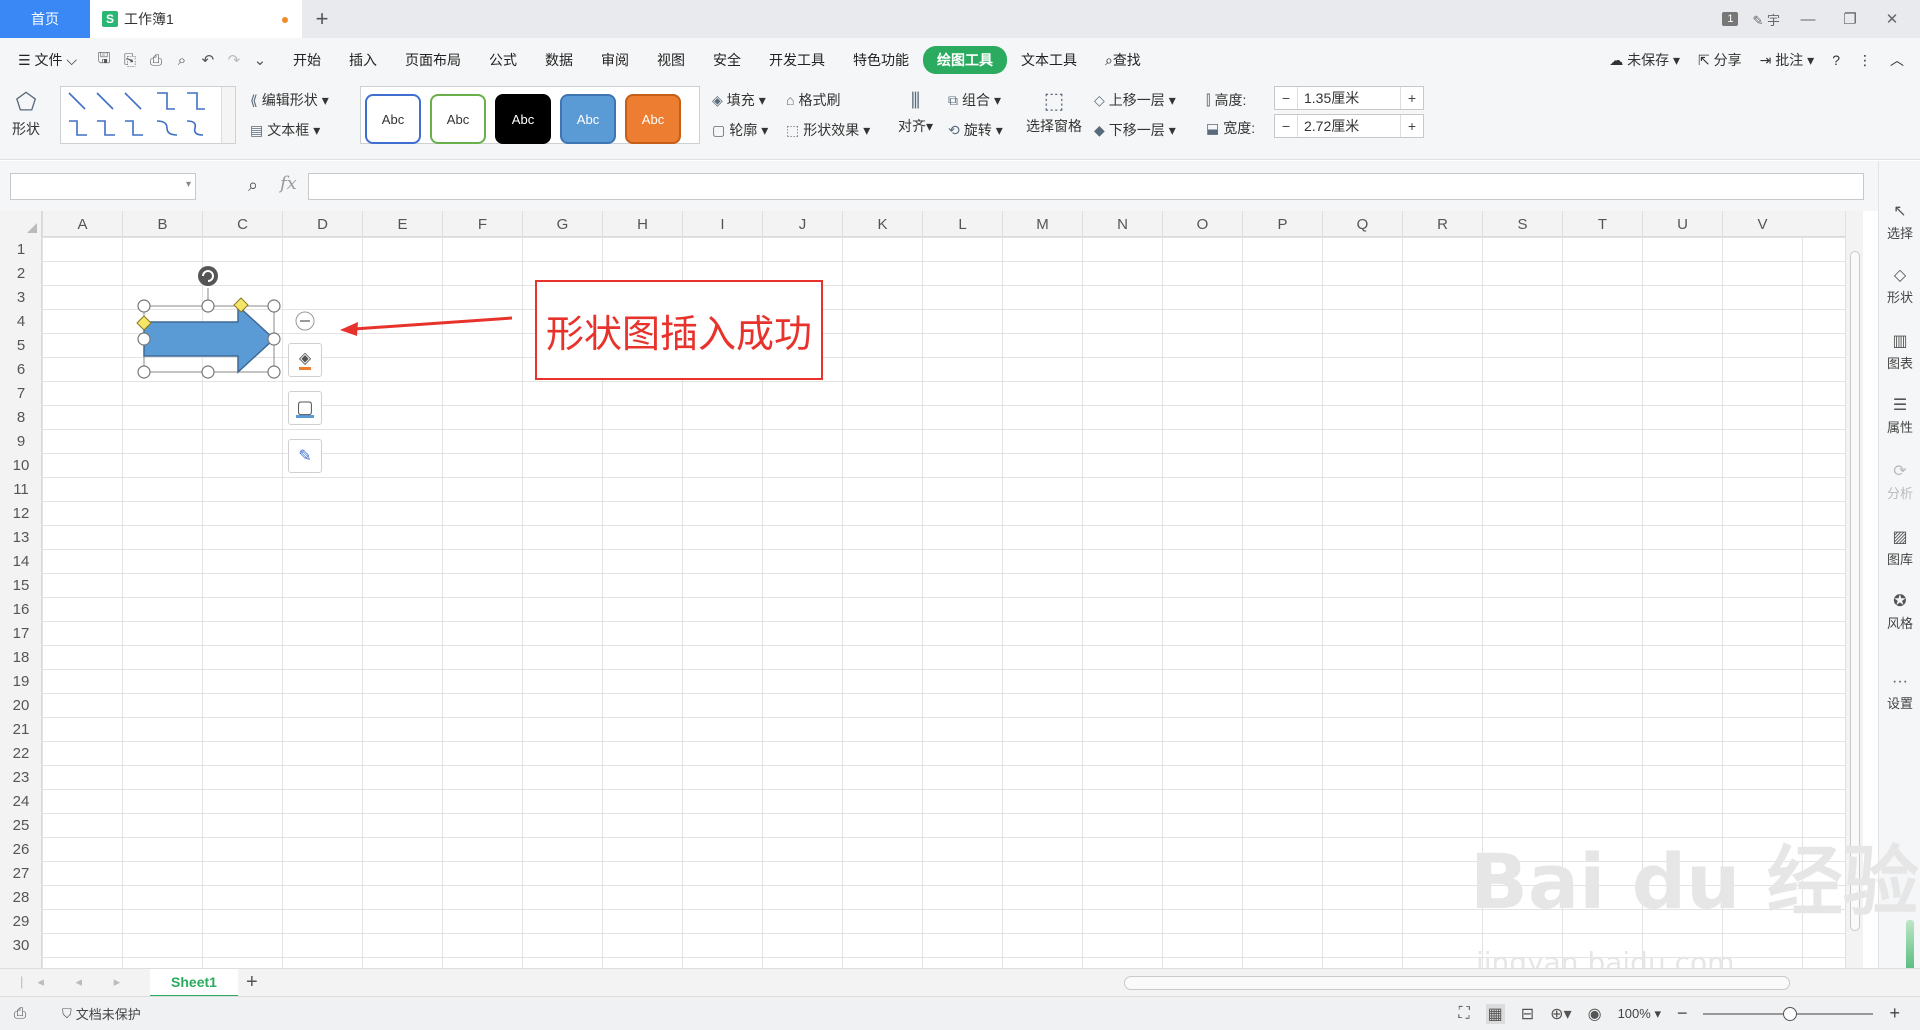 This screenshot has width=1920, height=1030. What do you see at coordinates (21, 224) in the screenshot?
I see `select-all-corner` at bounding box center [21, 224].